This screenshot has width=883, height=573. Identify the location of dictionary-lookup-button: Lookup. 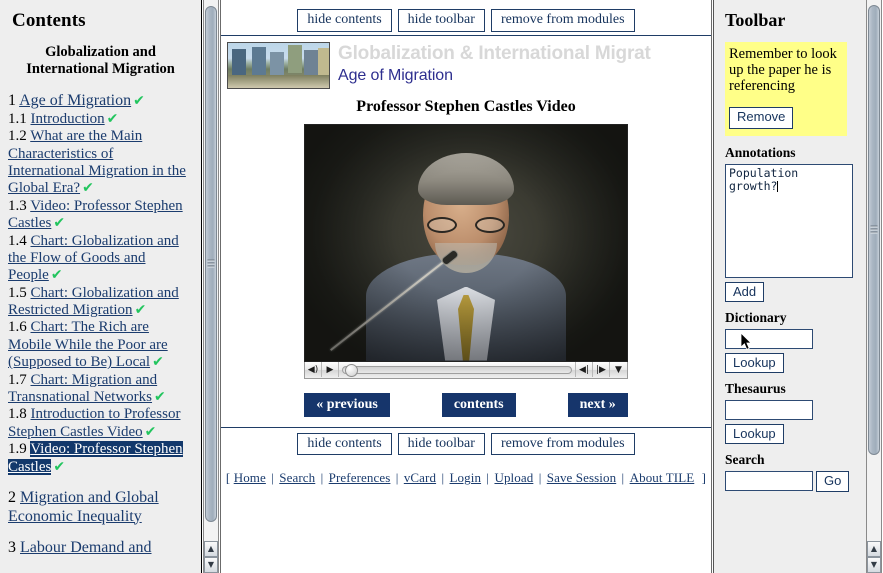
(754, 362).